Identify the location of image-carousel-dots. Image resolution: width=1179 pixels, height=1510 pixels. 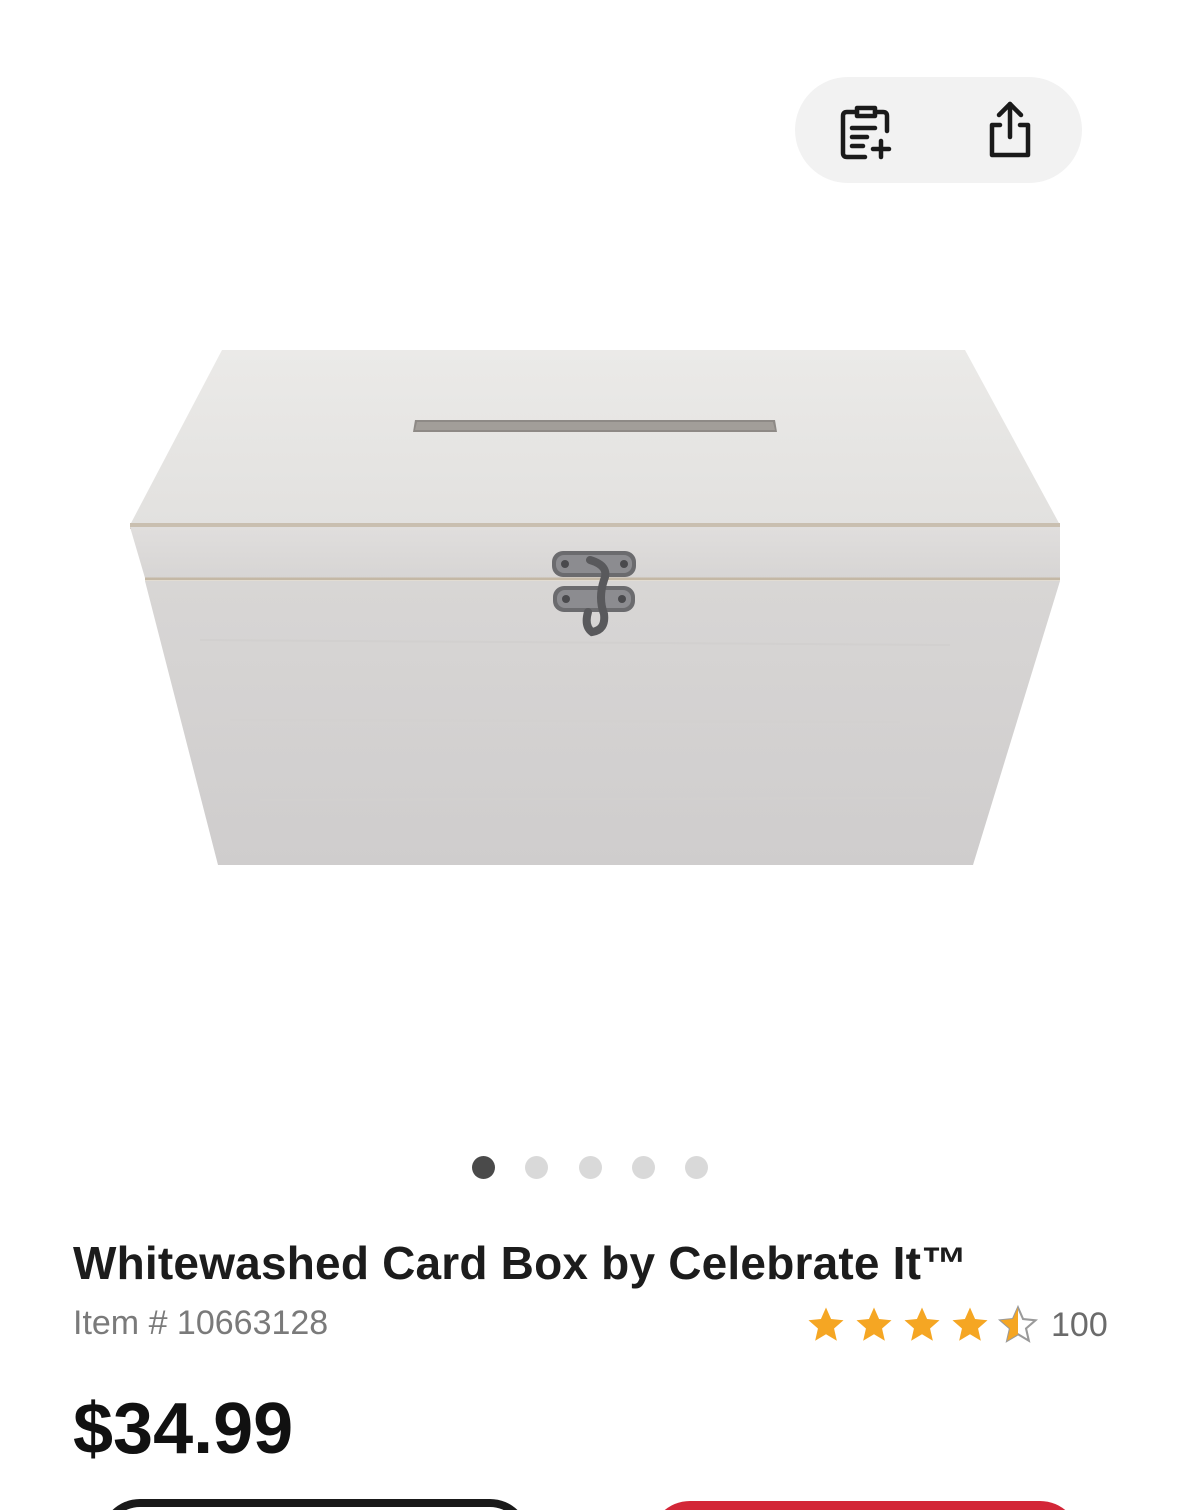
(589, 1168).